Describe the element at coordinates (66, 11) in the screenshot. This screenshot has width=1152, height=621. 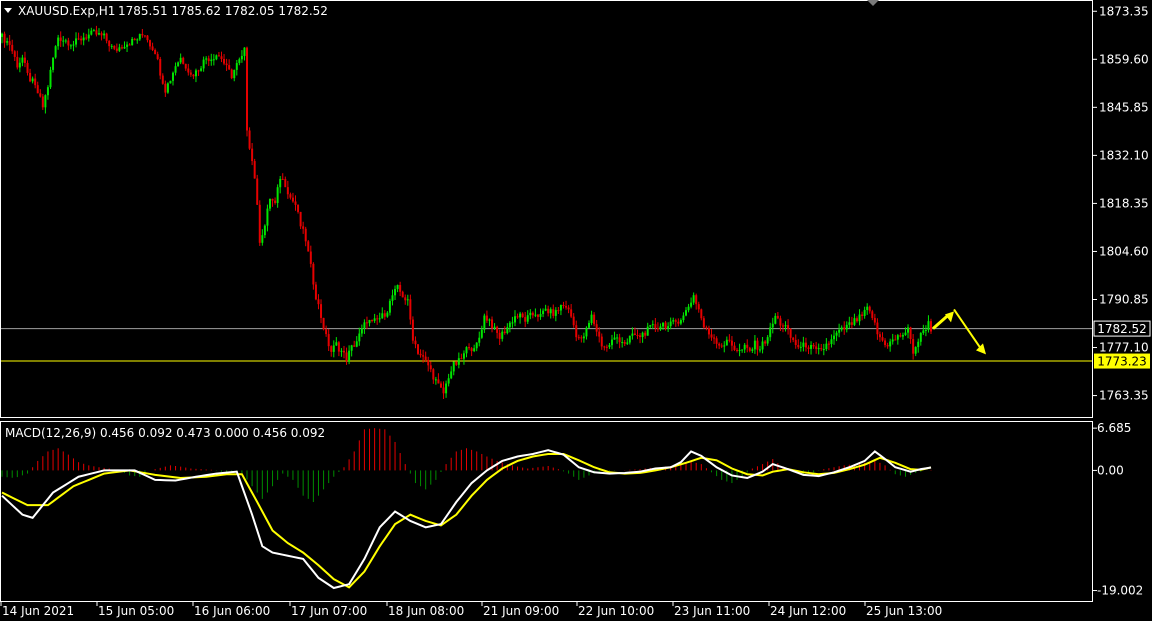
I see `symbol-label: XAUUSD.Exp,H1` at that location.